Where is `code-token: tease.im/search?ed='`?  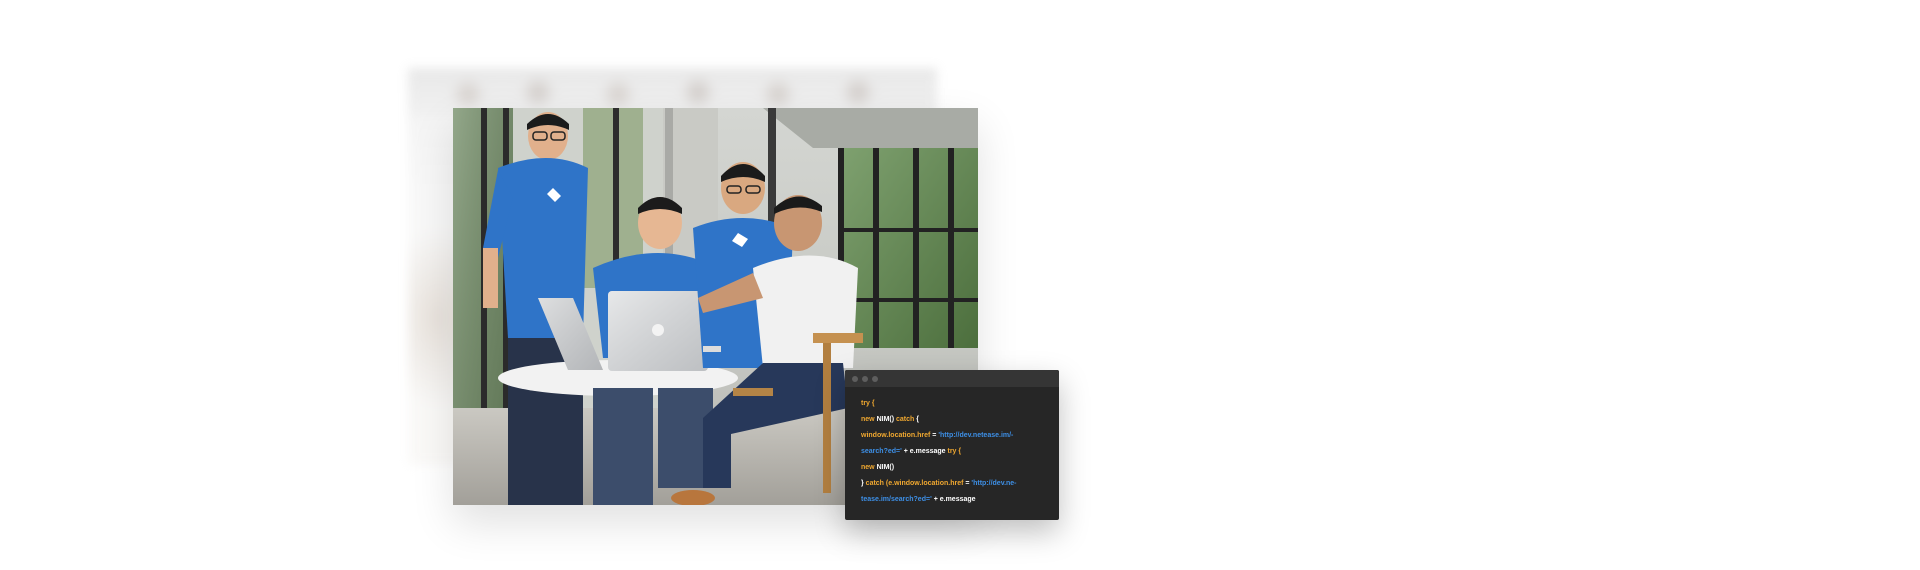
code-token: tease.im/search?ed=' is located at coordinates (897, 499).